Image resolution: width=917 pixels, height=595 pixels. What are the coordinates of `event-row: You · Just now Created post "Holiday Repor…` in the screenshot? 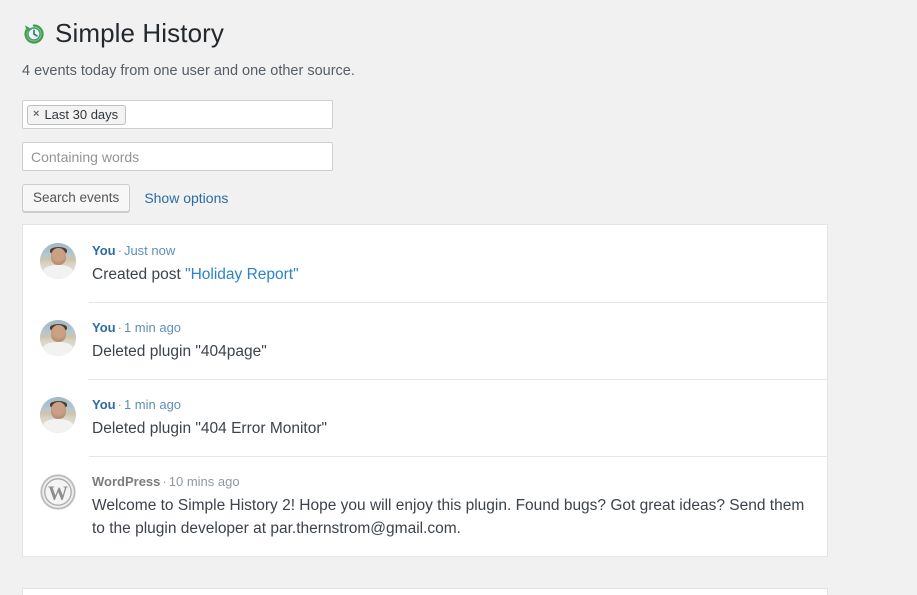 It's located at (425, 263).